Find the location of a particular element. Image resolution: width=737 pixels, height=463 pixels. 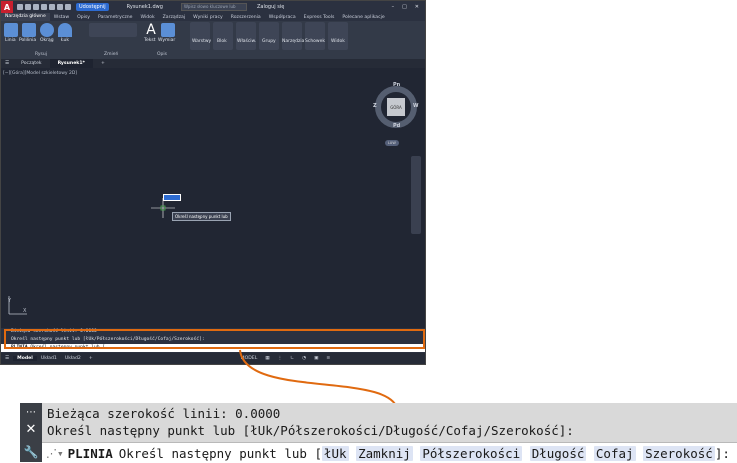

option-close: Zamknij is located at coordinates (384, 453).